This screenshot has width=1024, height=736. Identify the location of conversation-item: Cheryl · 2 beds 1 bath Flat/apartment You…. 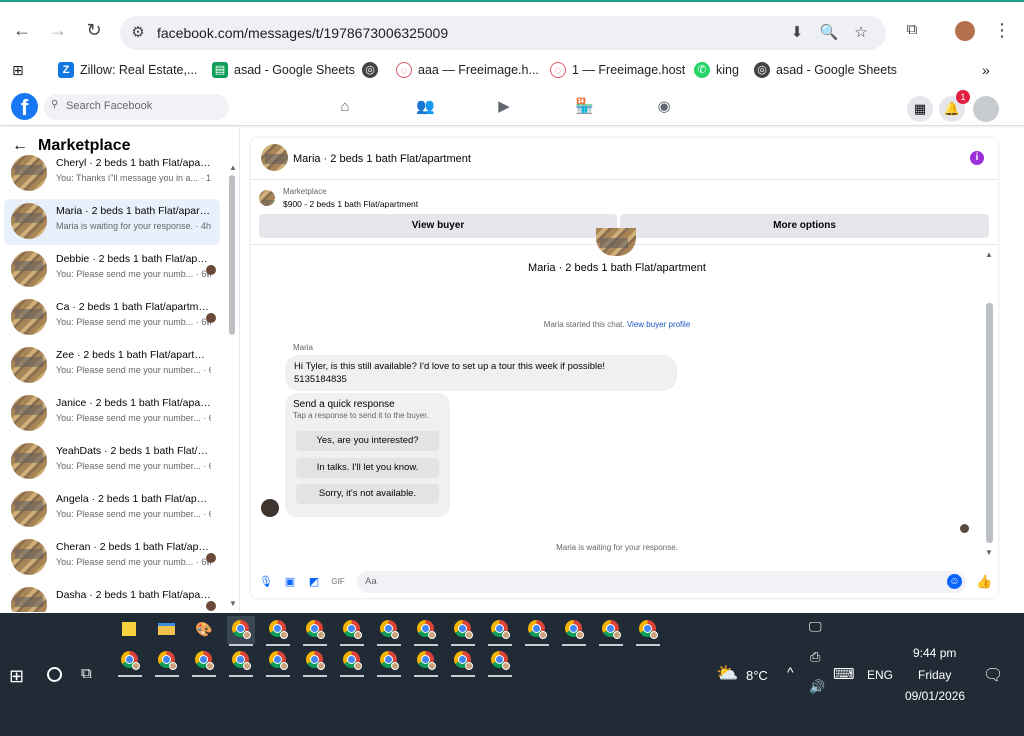
(112, 174).